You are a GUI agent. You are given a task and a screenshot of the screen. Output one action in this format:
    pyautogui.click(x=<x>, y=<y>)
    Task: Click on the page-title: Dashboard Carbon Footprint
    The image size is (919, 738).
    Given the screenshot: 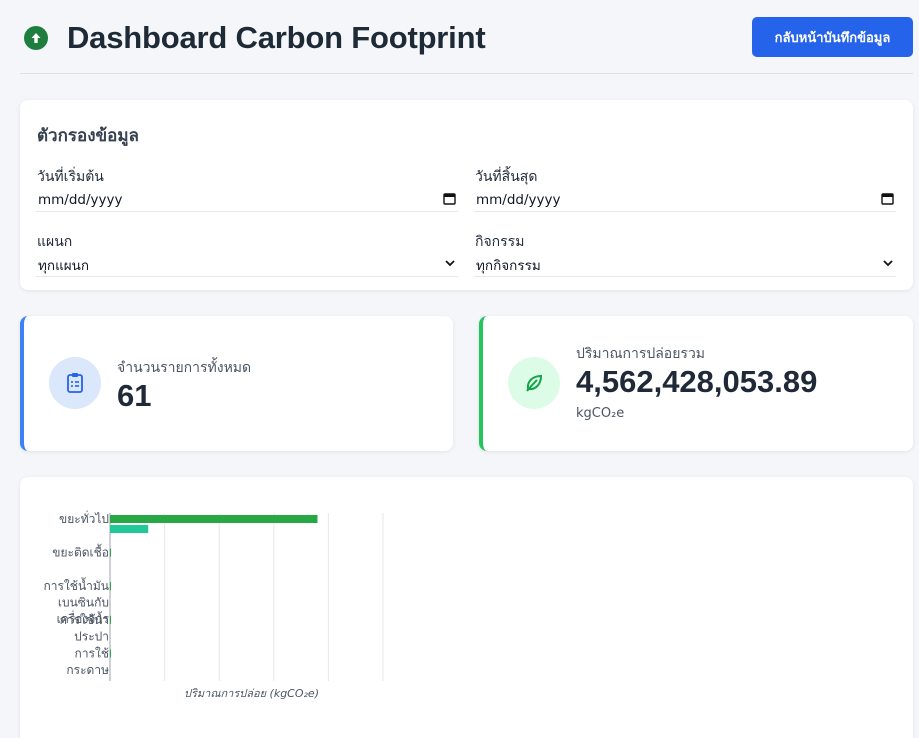 What is the action you would take?
    pyautogui.click(x=276, y=37)
    